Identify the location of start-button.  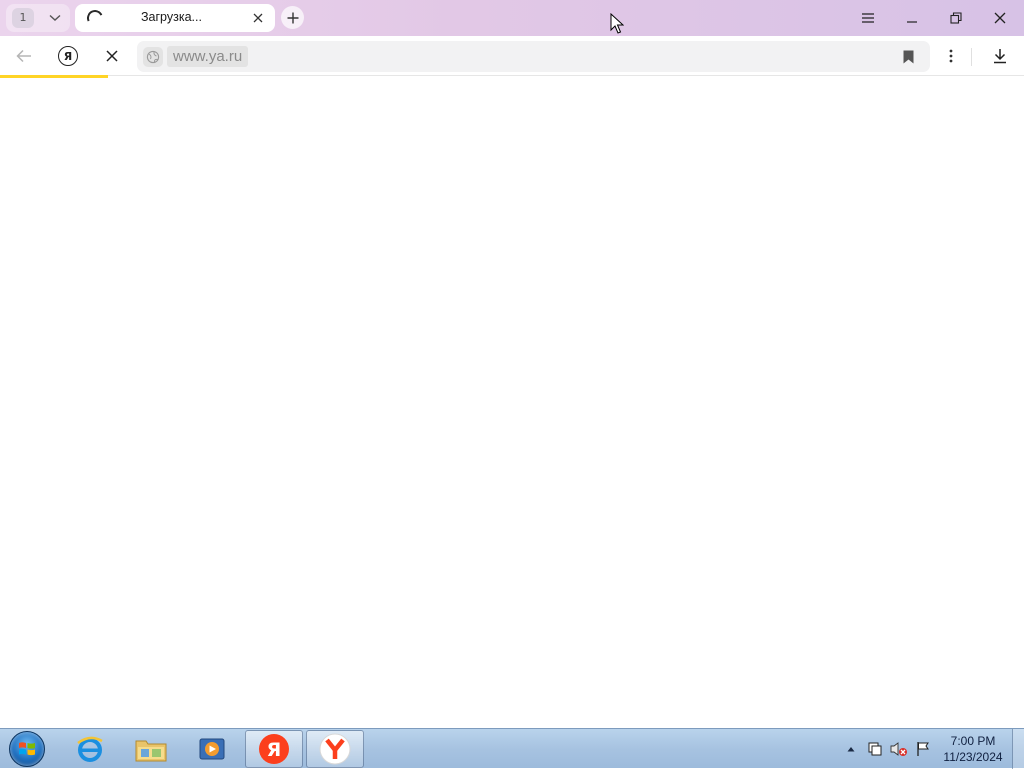
(27, 749).